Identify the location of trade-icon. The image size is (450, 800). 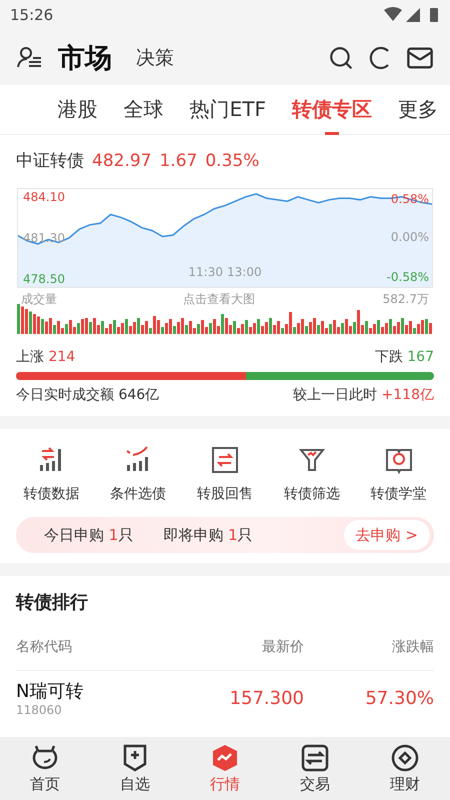
(315, 758).